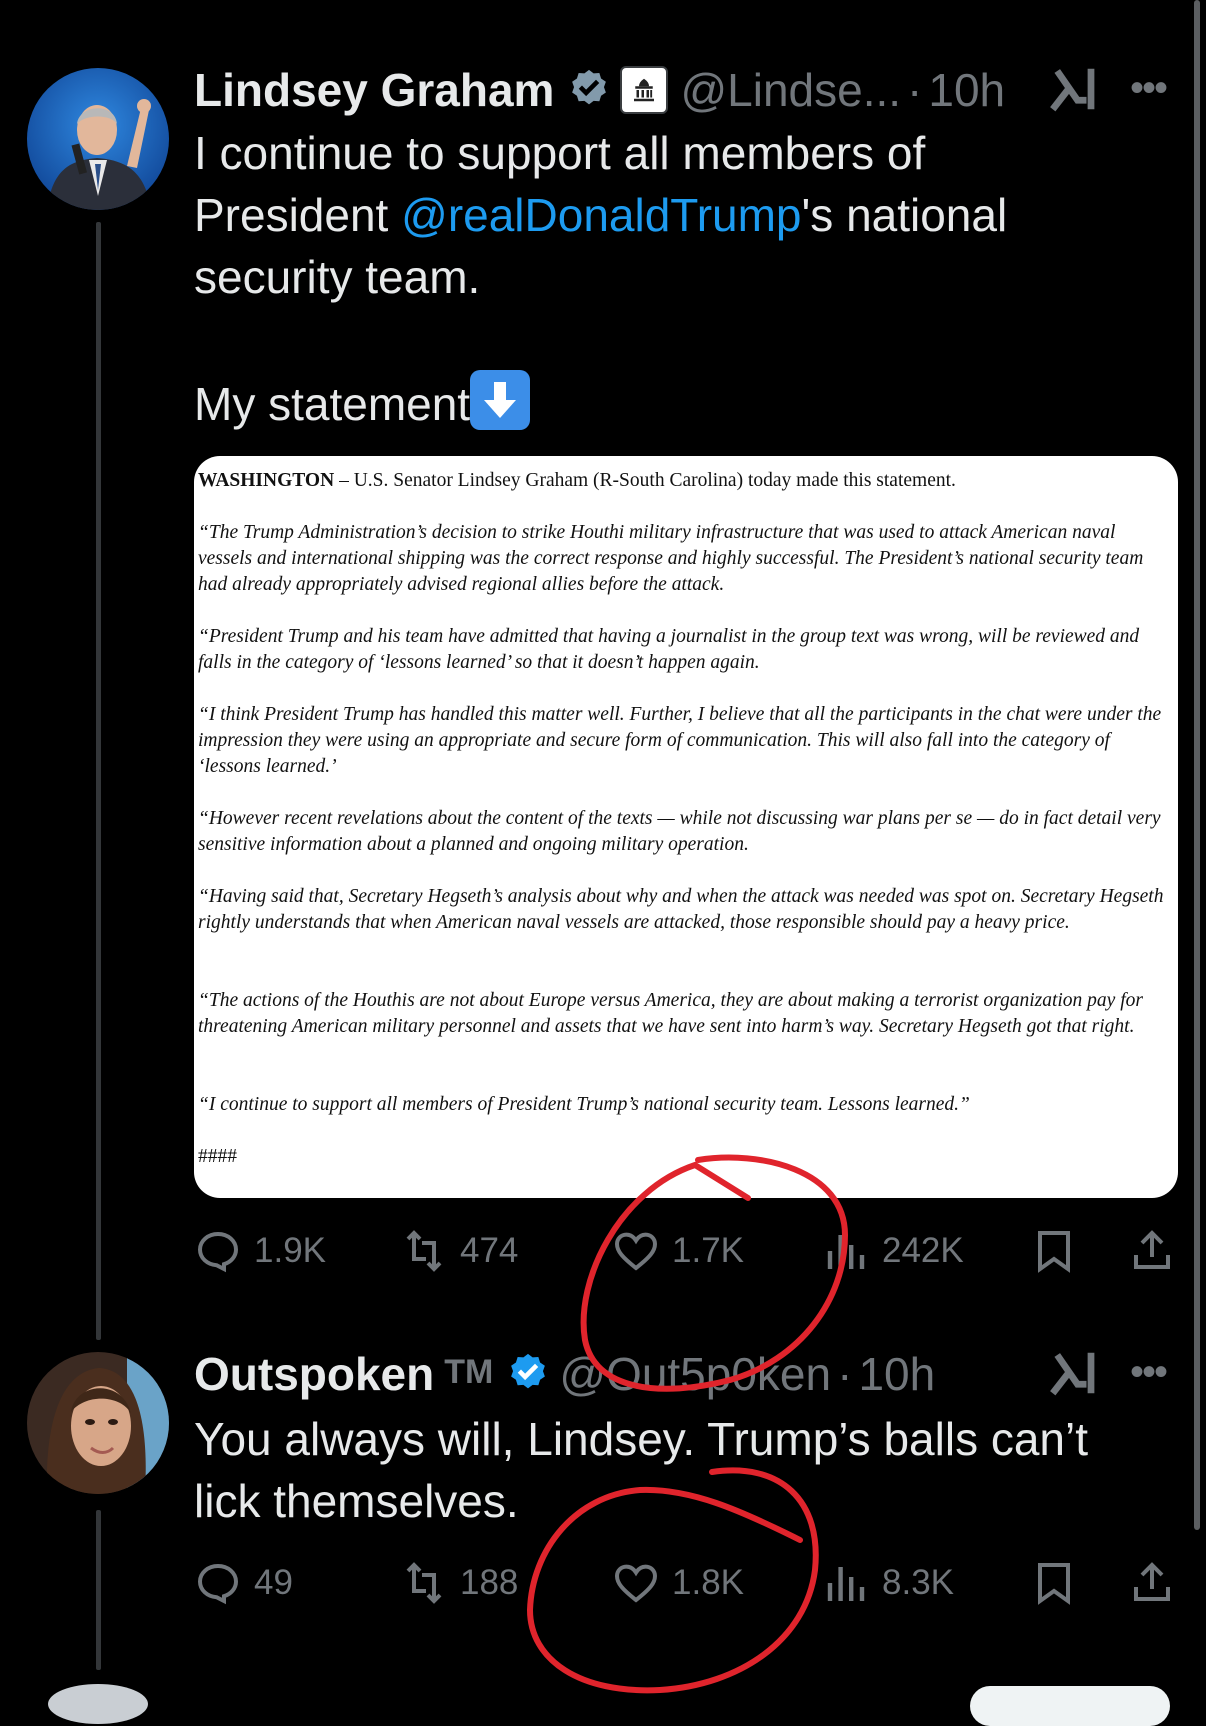  I want to click on like-button: 1.7K, so click(678, 1251).